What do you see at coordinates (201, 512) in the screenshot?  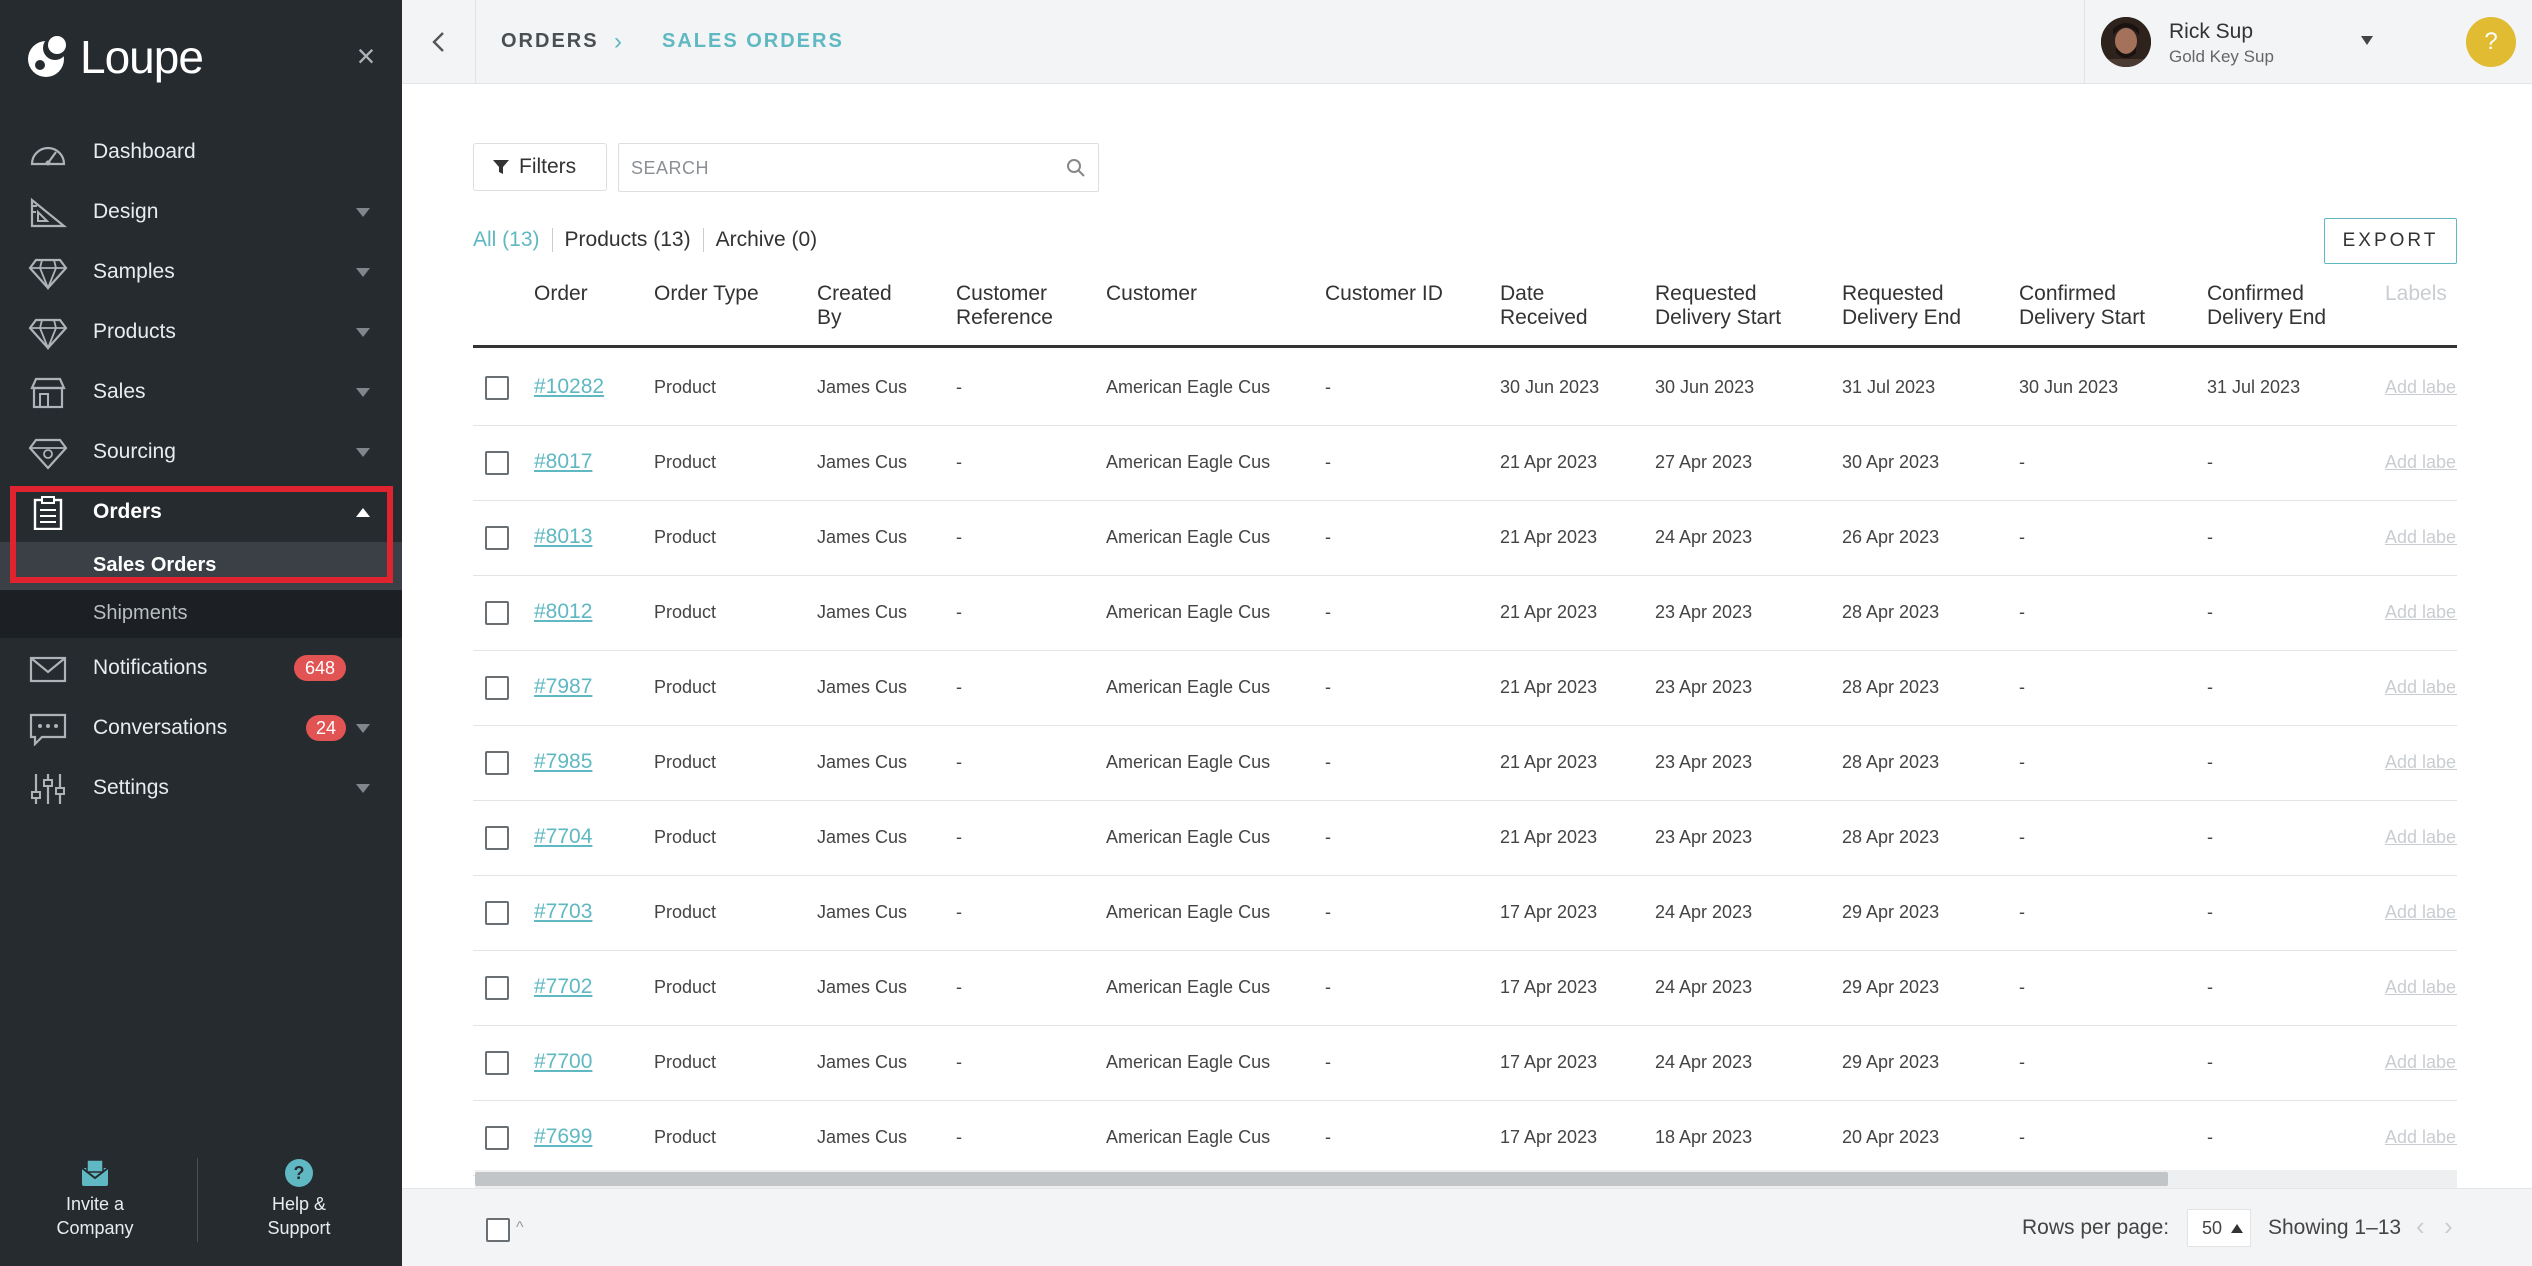 I see `sidebar-item-orders: Orders` at bounding box center [201, 512].